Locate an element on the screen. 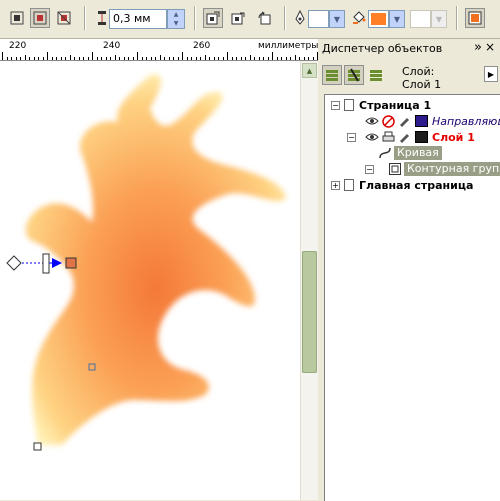 This screenshot has width=500, height=501. bucket-icon is located at coordinates (359, 18).